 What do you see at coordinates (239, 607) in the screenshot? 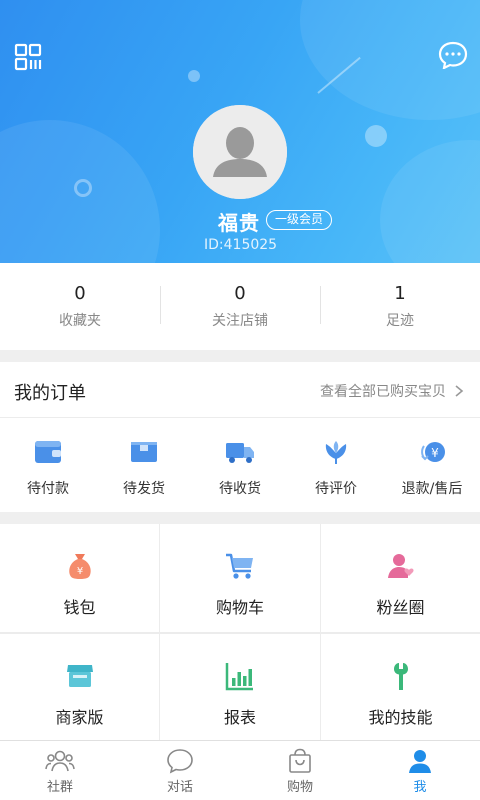
I see `grid-item-label: 购物车` at bounding box center [239, 607].